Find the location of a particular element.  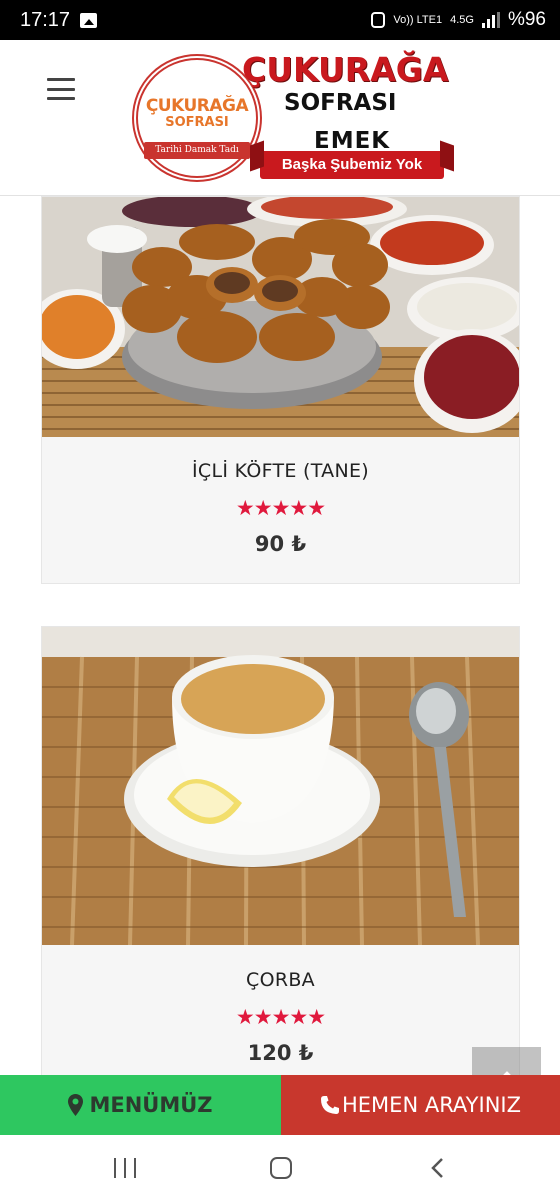

action-bar: MENÜMÜZ HEMEN ARAYINIZ is located at coordinates (280, 1105).